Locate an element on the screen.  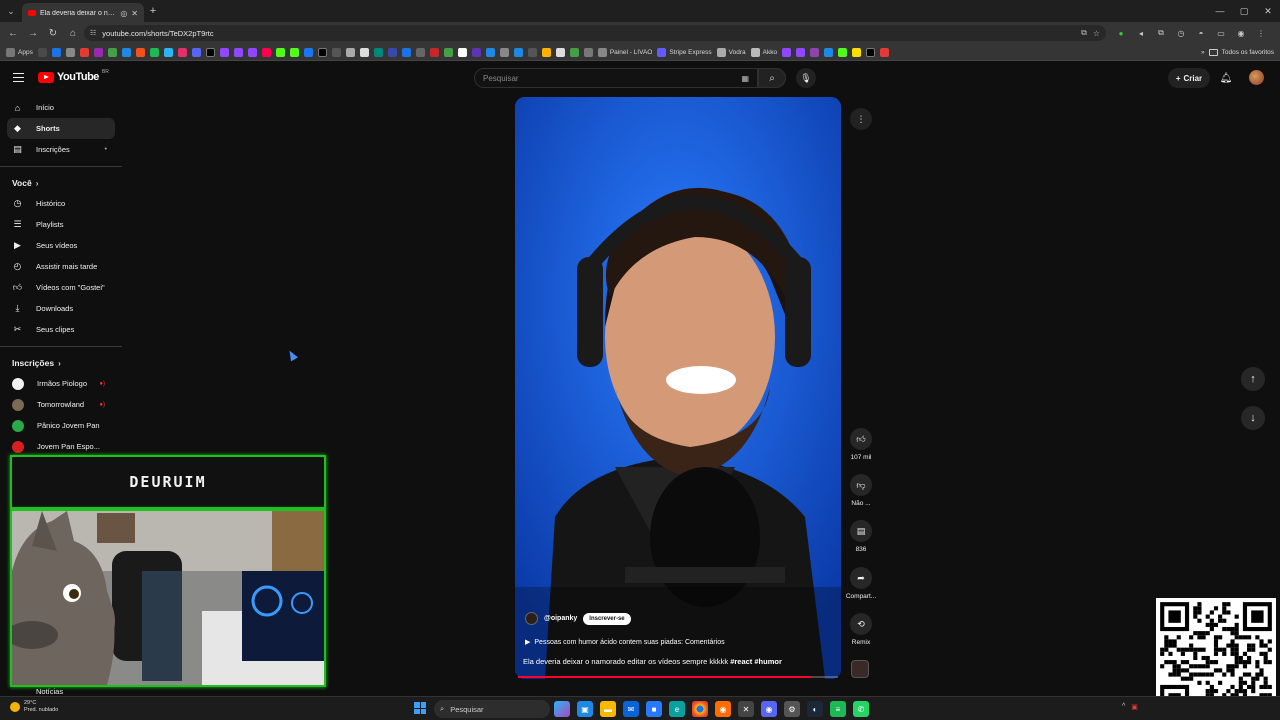
keyboard-icon: ▦ is located at coordinates (745, 78).